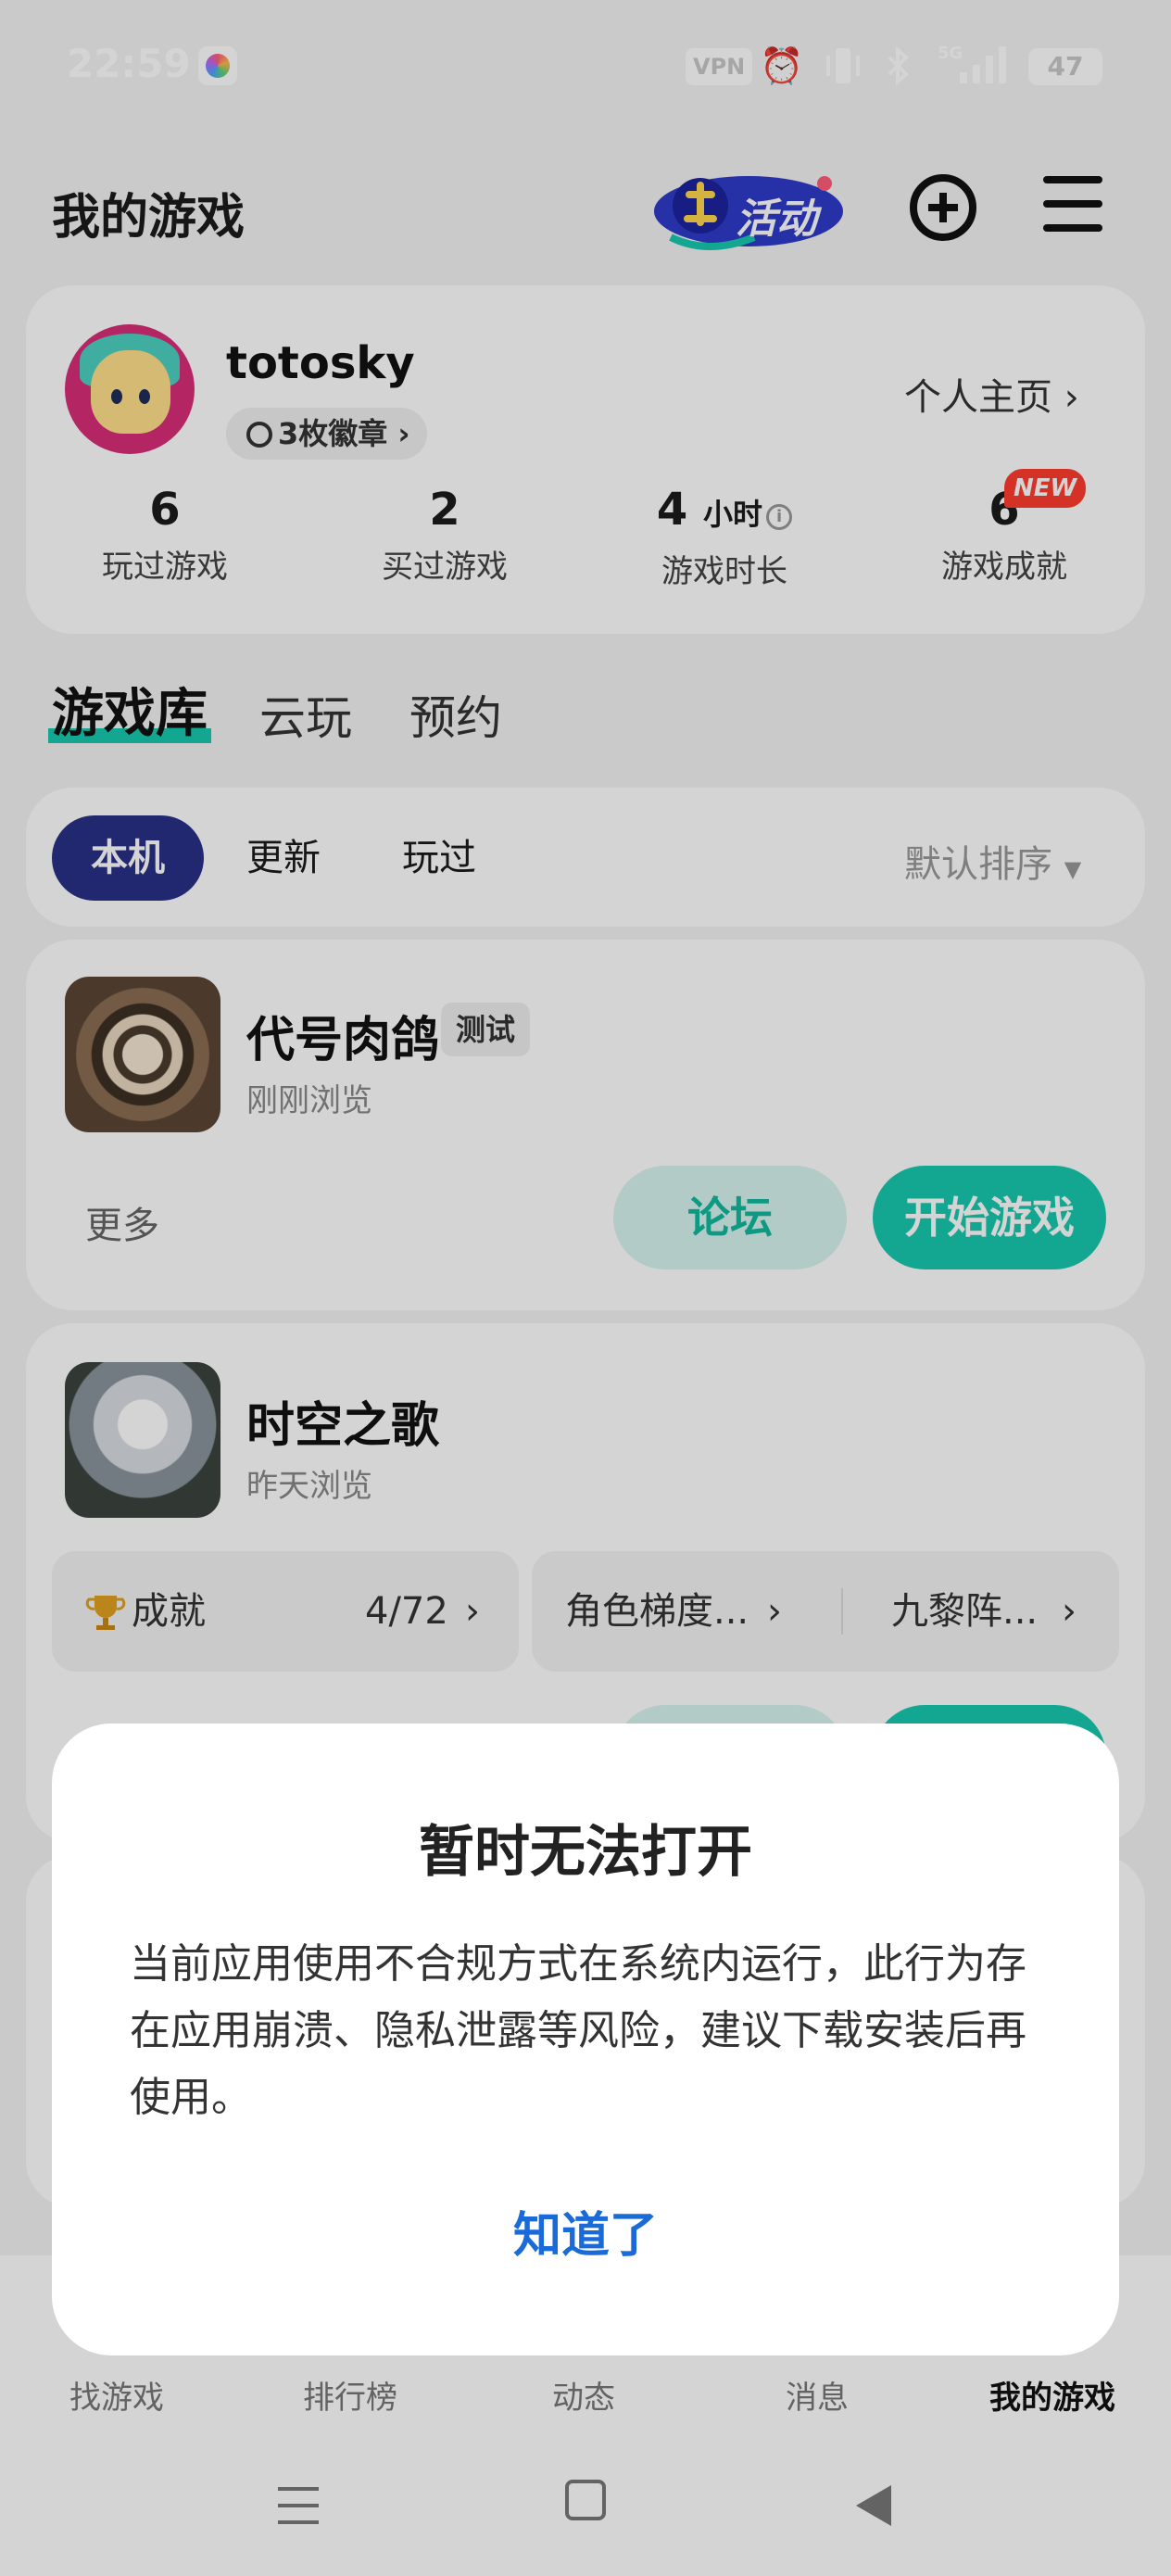 This screenshot has height=2576, width=1171. What do you see at coordinates (585, 2231) in the screenshot?
I see `dialog-ok-button: 知道了` at bounding box center [585, 2231].